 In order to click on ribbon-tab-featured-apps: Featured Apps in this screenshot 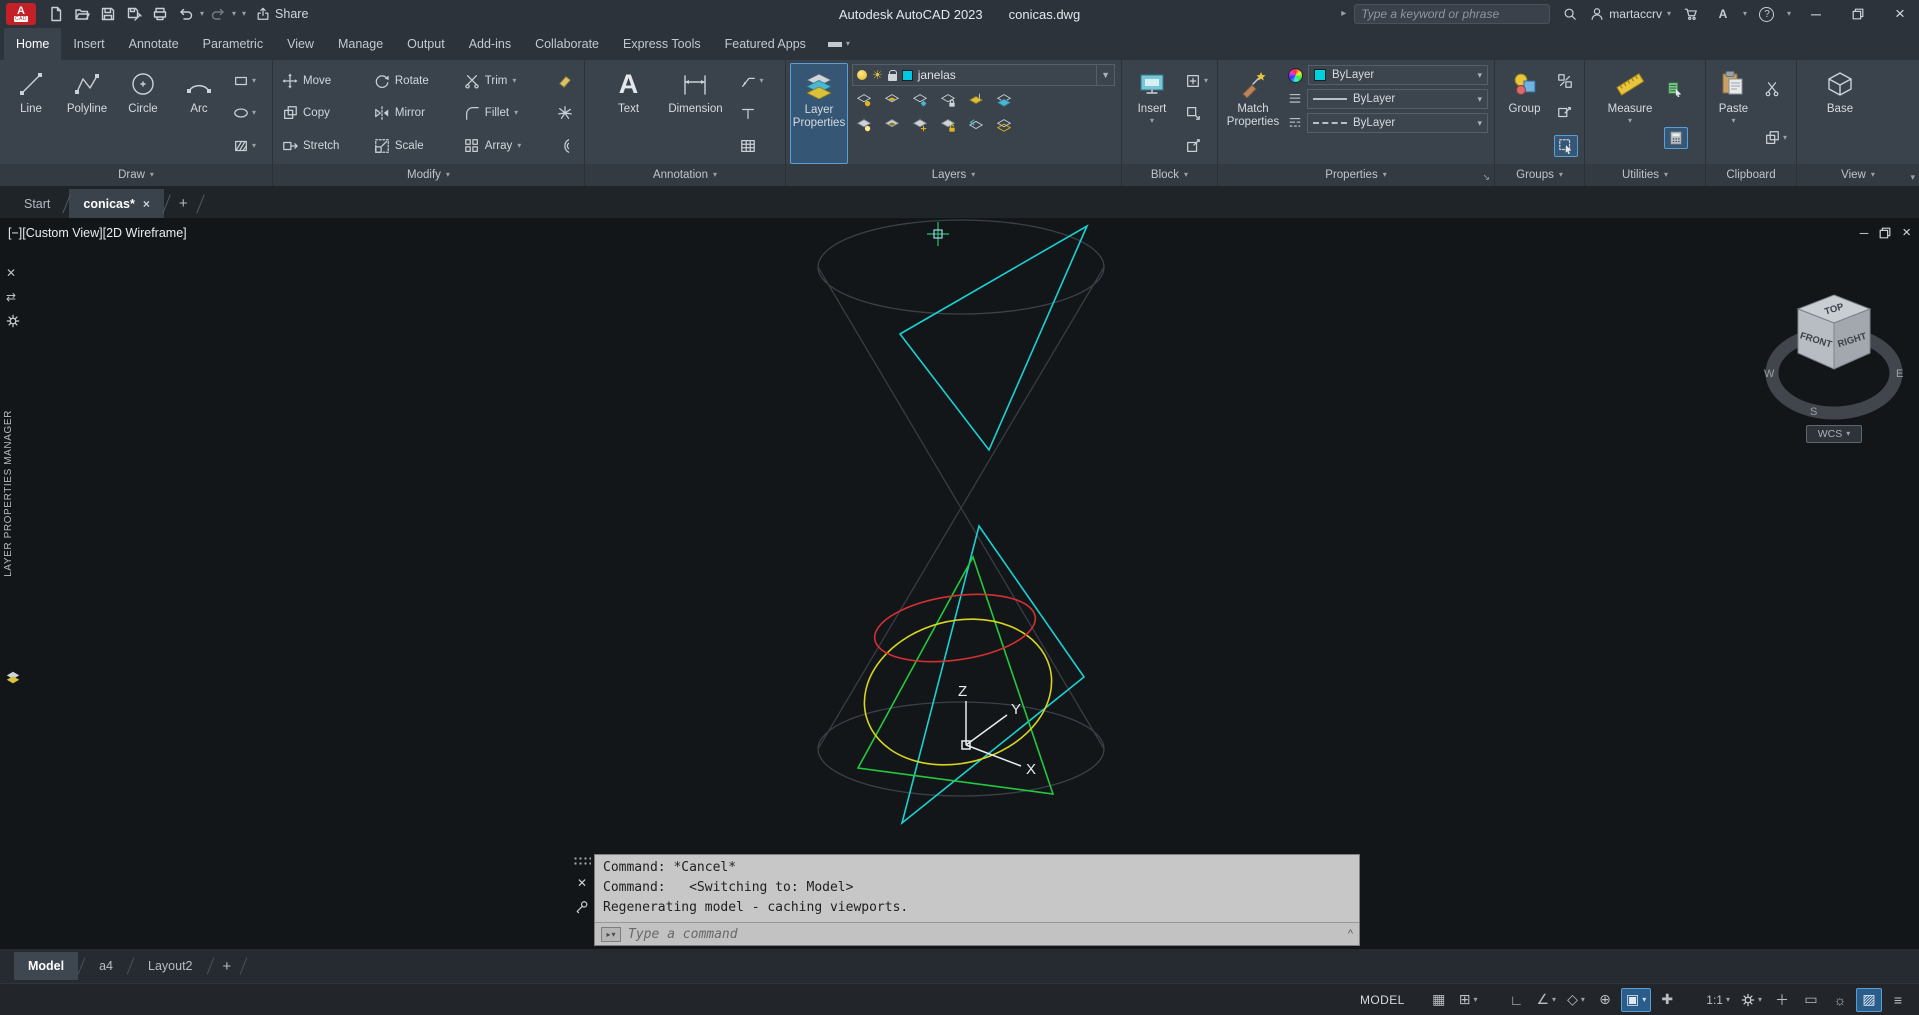, I will do `click(765, 44)`.